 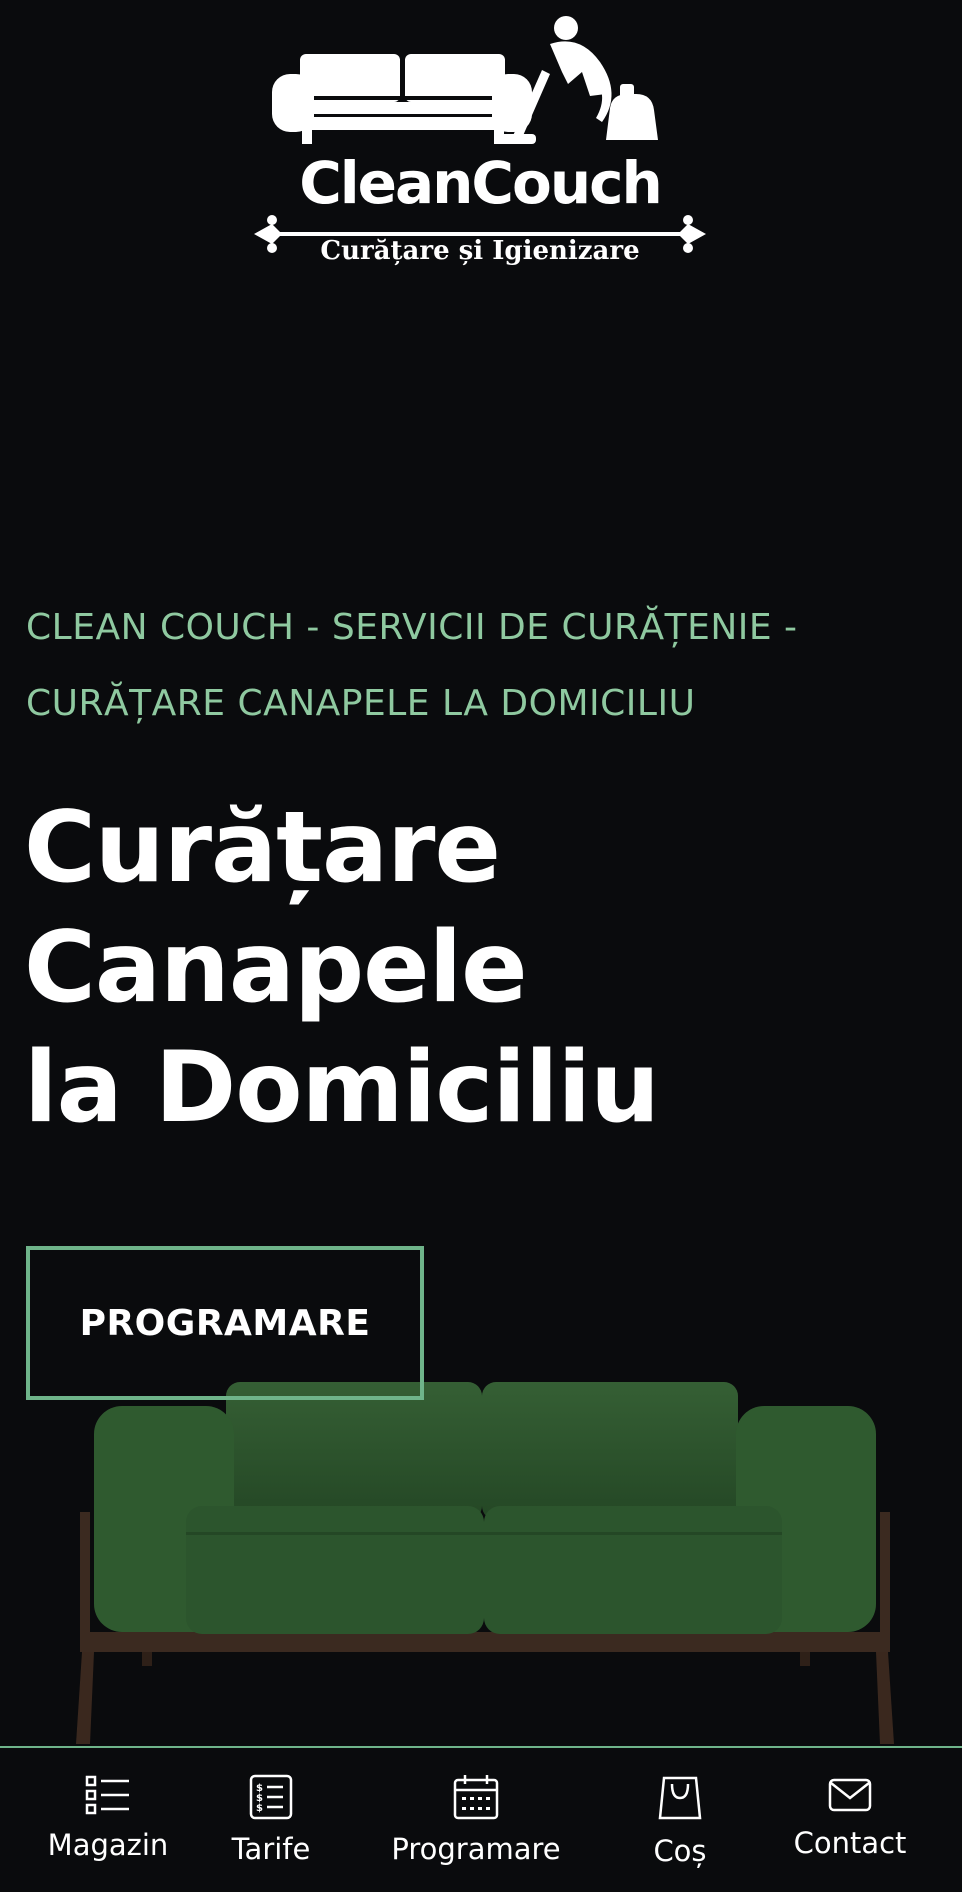 What do you see at coordinates (225, 1323) in the screenshot?
I see `programare-button: PROGRAMARE` at bounding box center [225, 1323].